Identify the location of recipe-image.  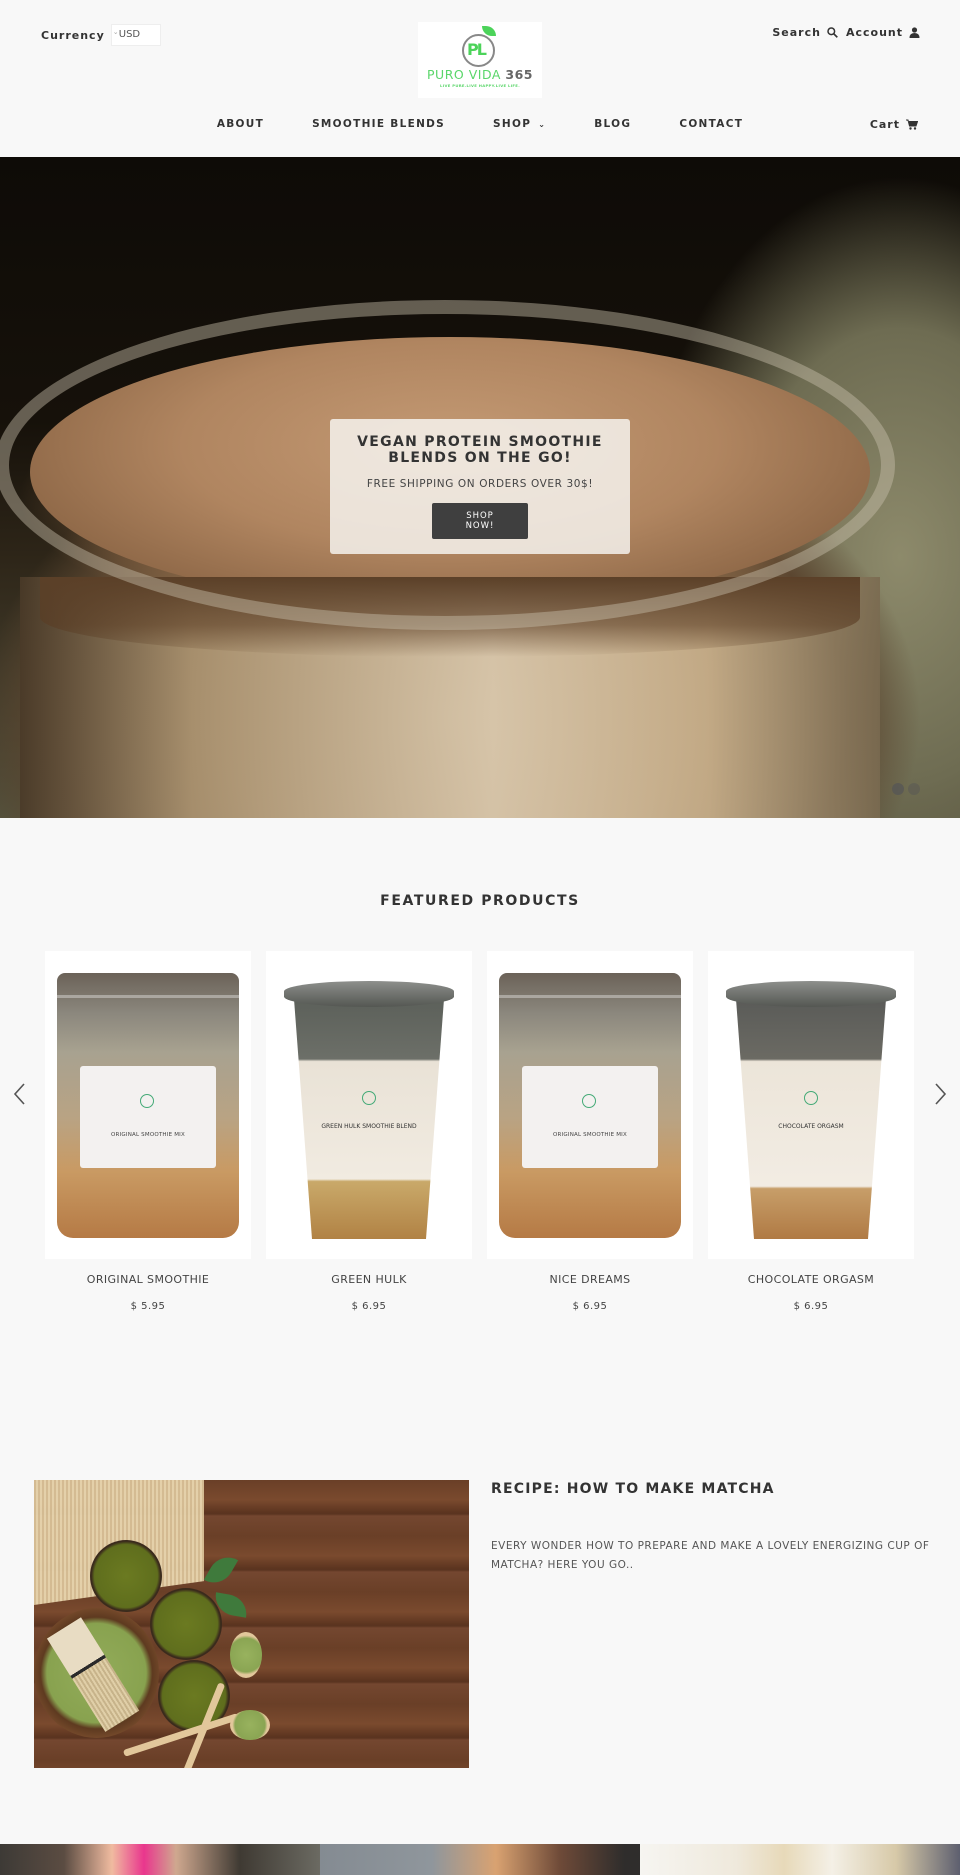
(251, 1624).